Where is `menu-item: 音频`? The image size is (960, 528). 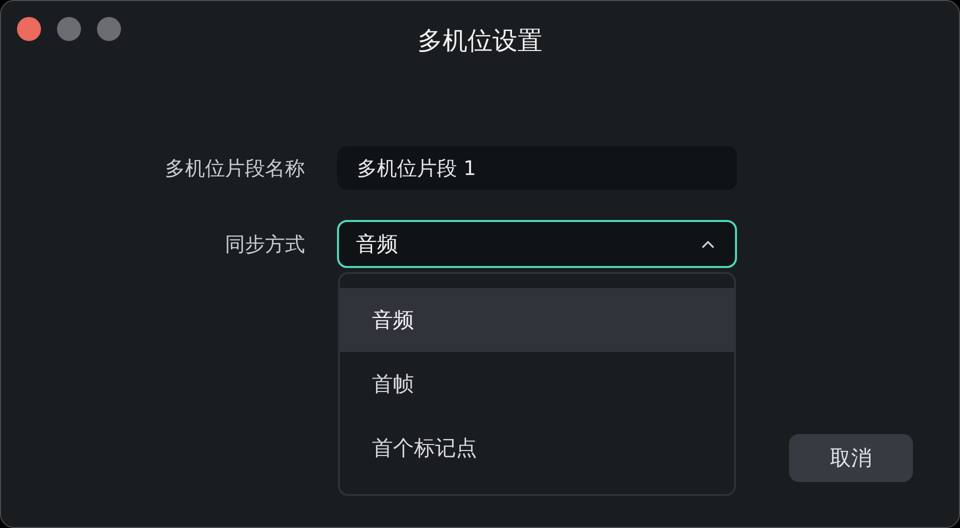
menu-item: 音频 is located at coordinates (537, 320).